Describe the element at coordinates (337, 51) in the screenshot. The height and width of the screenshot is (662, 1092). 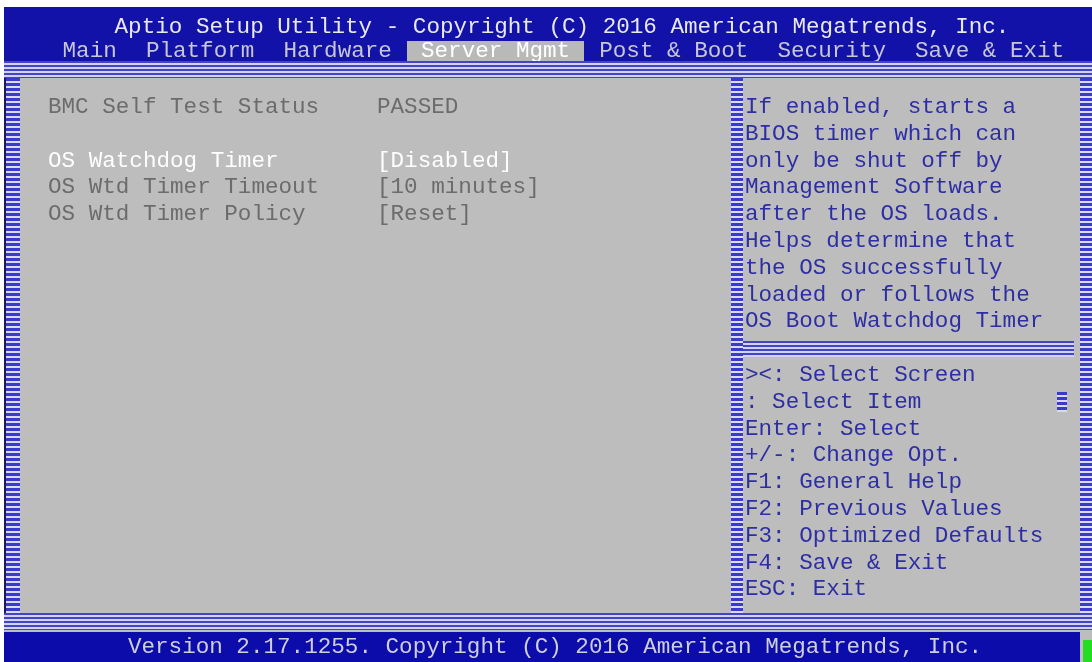
I see `tab: Hardware` at that location.